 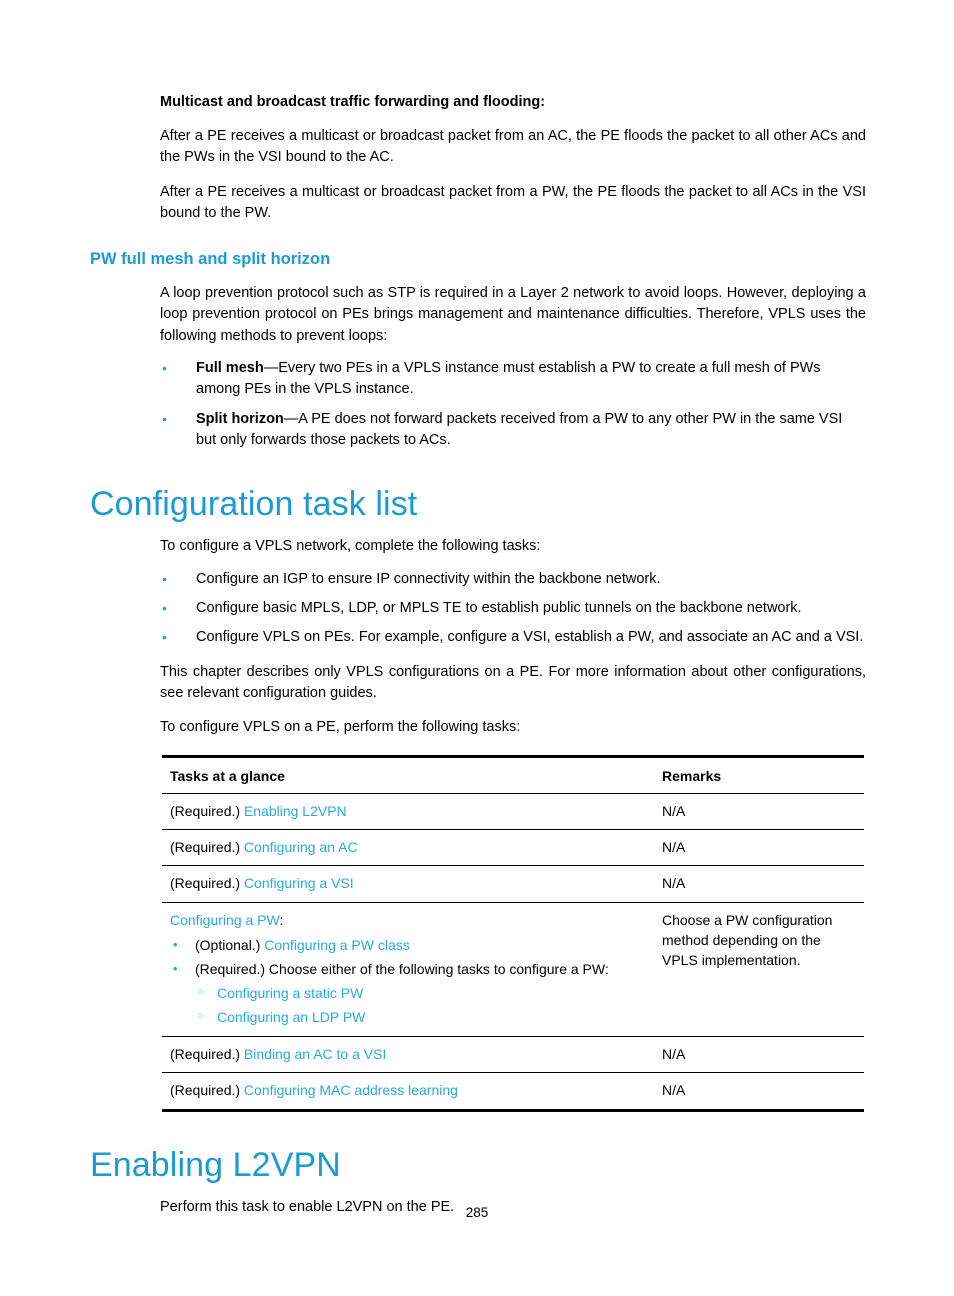 What do you see at coordinates (290, 993) in the screenshot?
I see `static-pw-link: Configuring a static PW` at bounding box center [290, 993].